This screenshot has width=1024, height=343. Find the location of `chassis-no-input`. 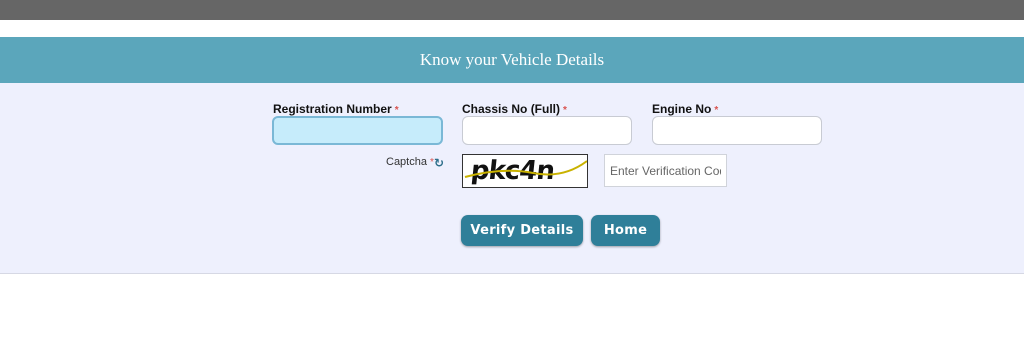

chassis-no-input is located at coordinates (547, 130).